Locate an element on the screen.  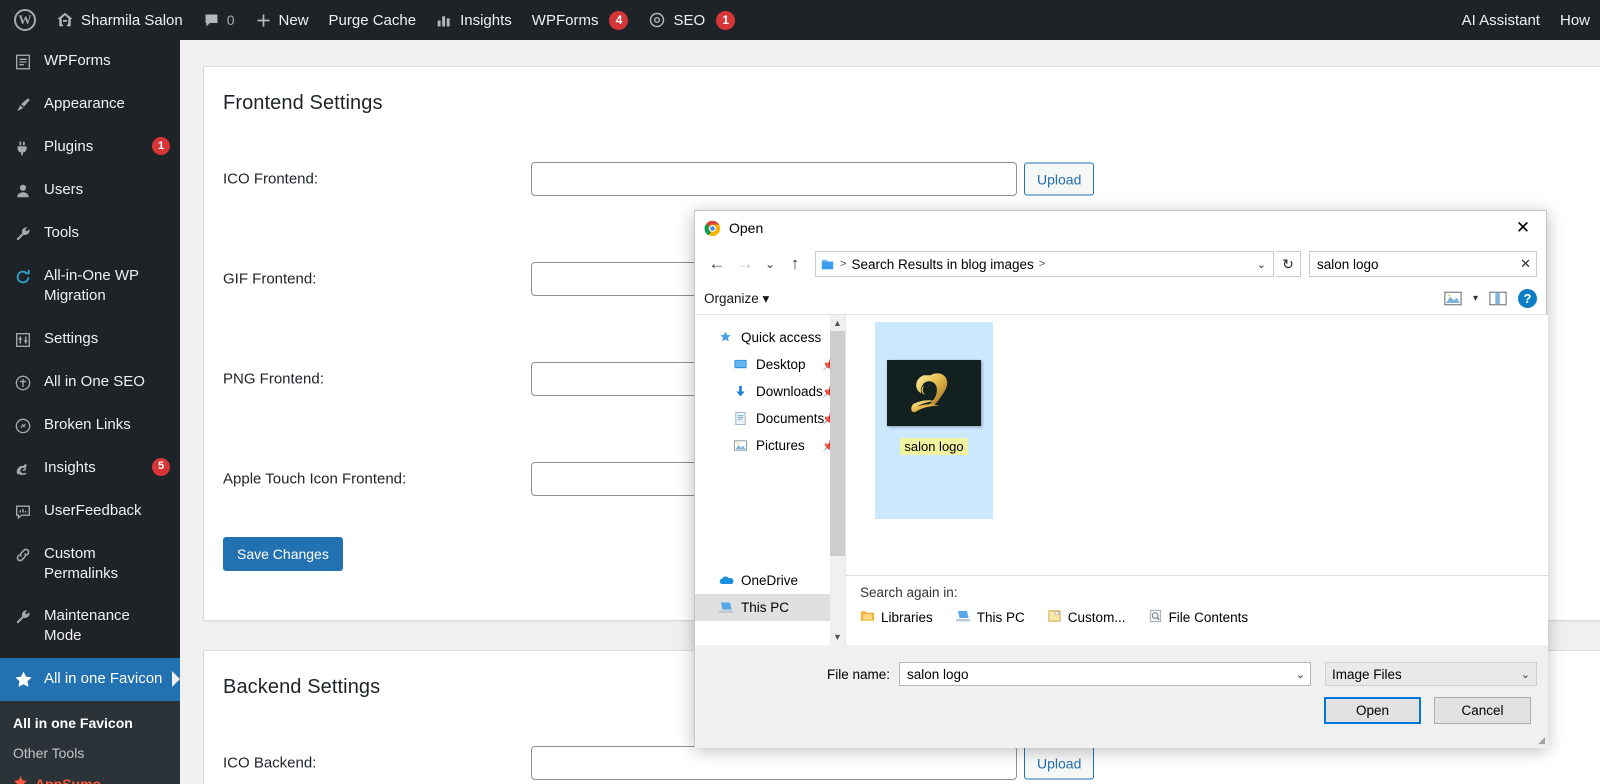
nav-label: This PC is located at coordinates (765, 607).